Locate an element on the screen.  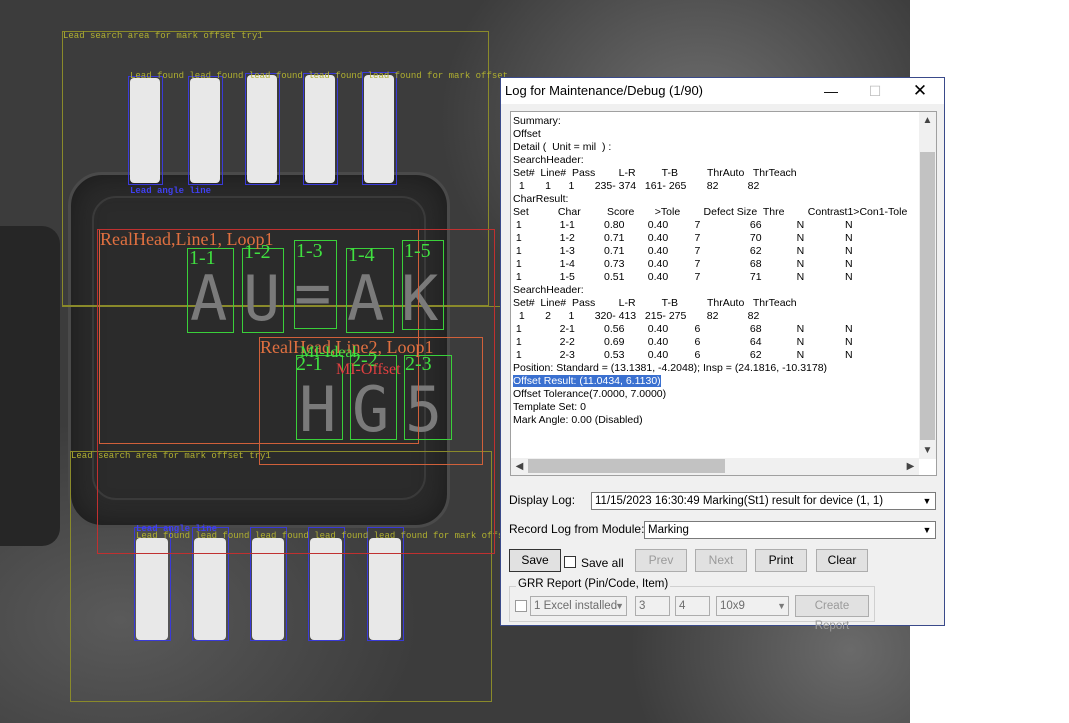
log-line-text: Offset Tolerance(7.0000, 7.0000) is located at coordinates (590, 394).